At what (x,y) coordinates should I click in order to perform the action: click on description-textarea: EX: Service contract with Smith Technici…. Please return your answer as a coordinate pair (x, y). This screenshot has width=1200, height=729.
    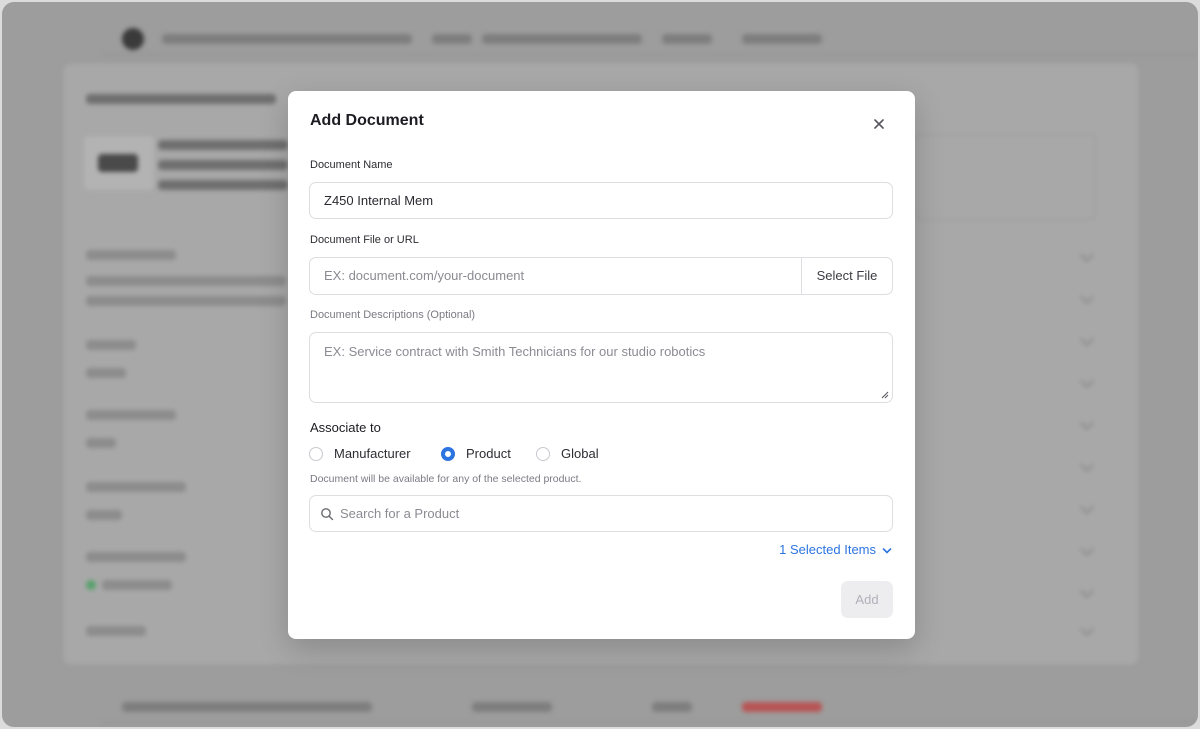
    Looking at the image, I should click on (601, 367).